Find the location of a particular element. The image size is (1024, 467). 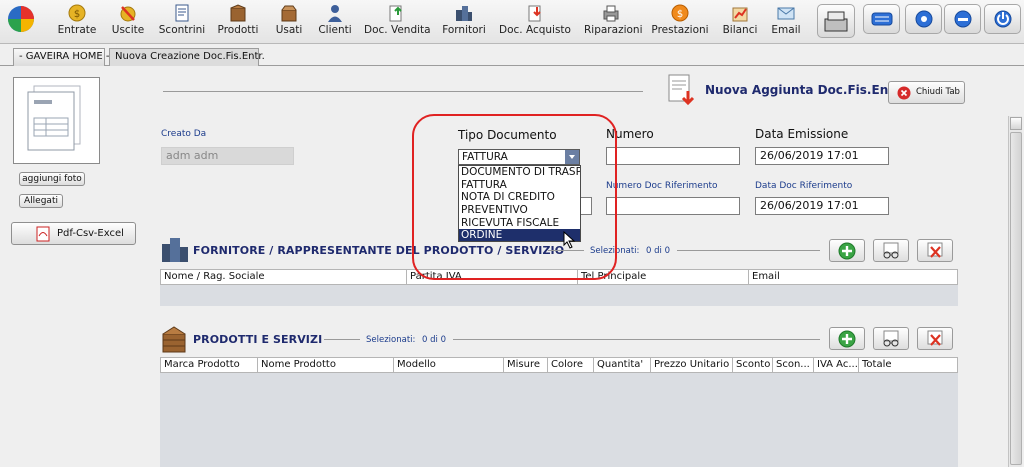

products-delete-button is located at coordinates (935, 338).